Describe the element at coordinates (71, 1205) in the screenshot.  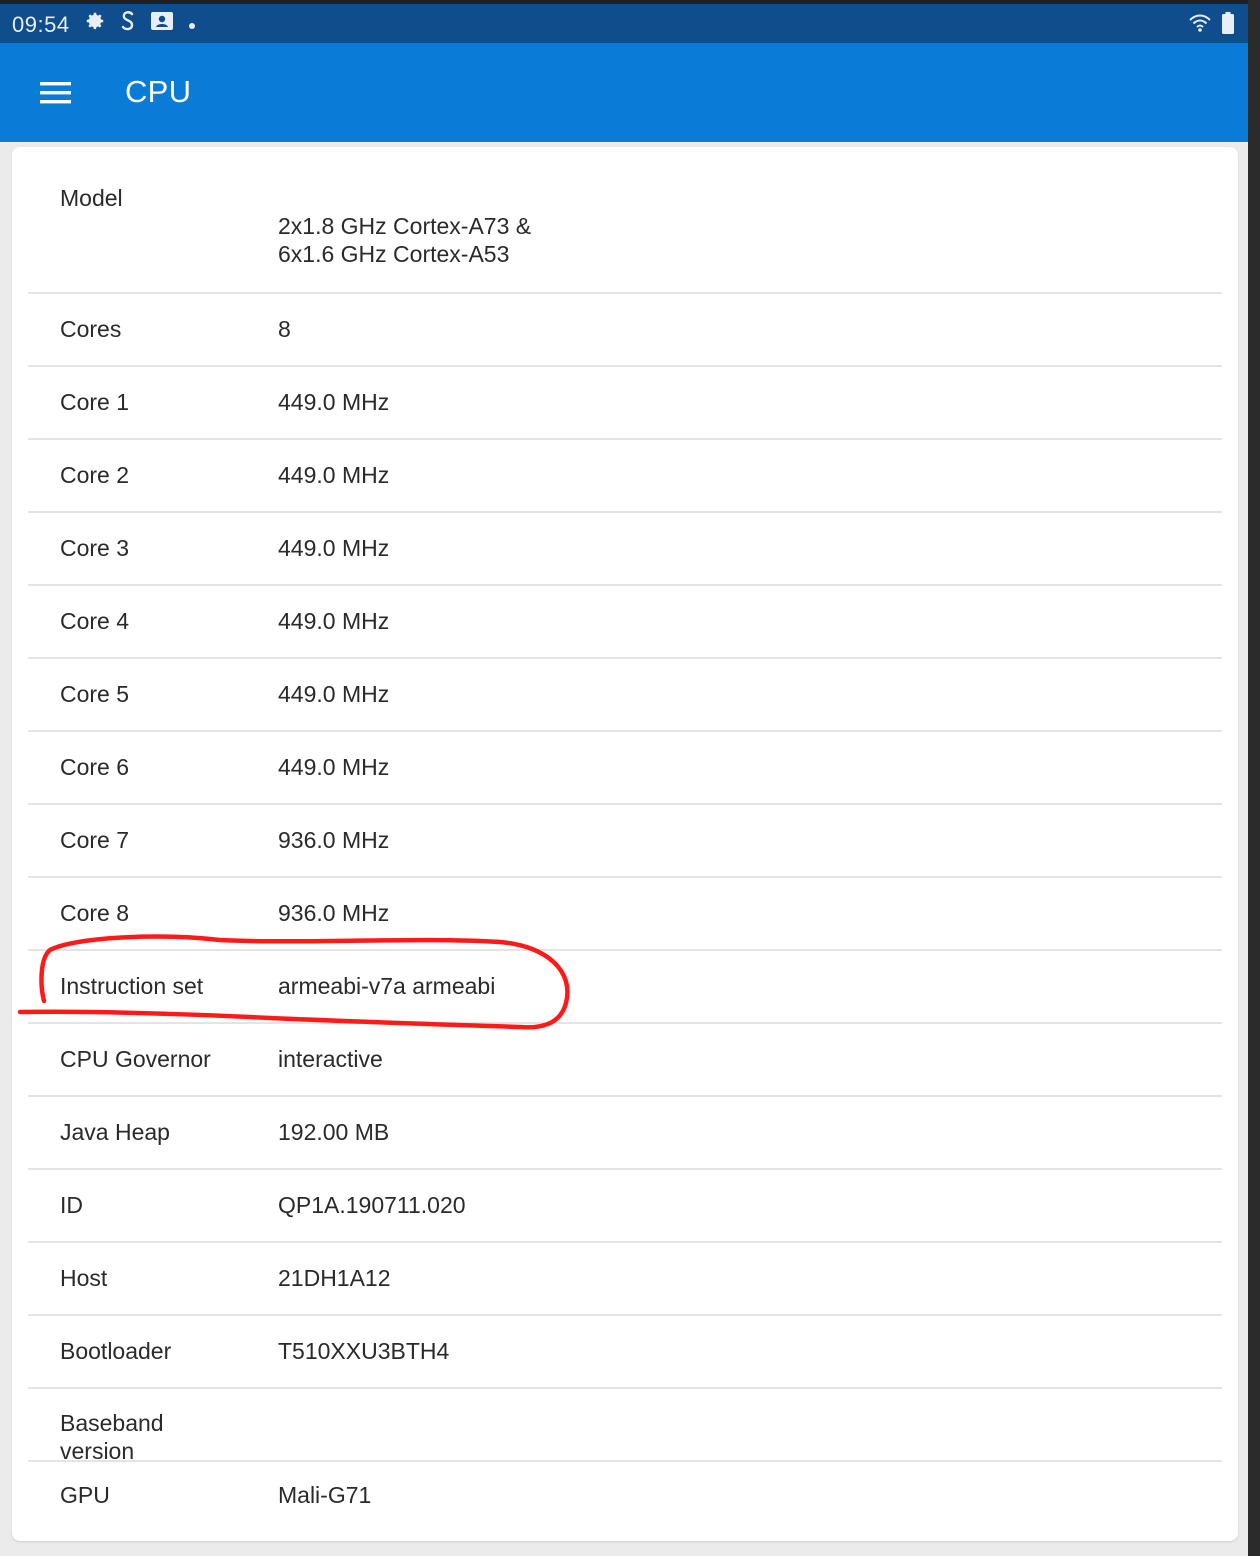
I see `row-label: ID` at that location.